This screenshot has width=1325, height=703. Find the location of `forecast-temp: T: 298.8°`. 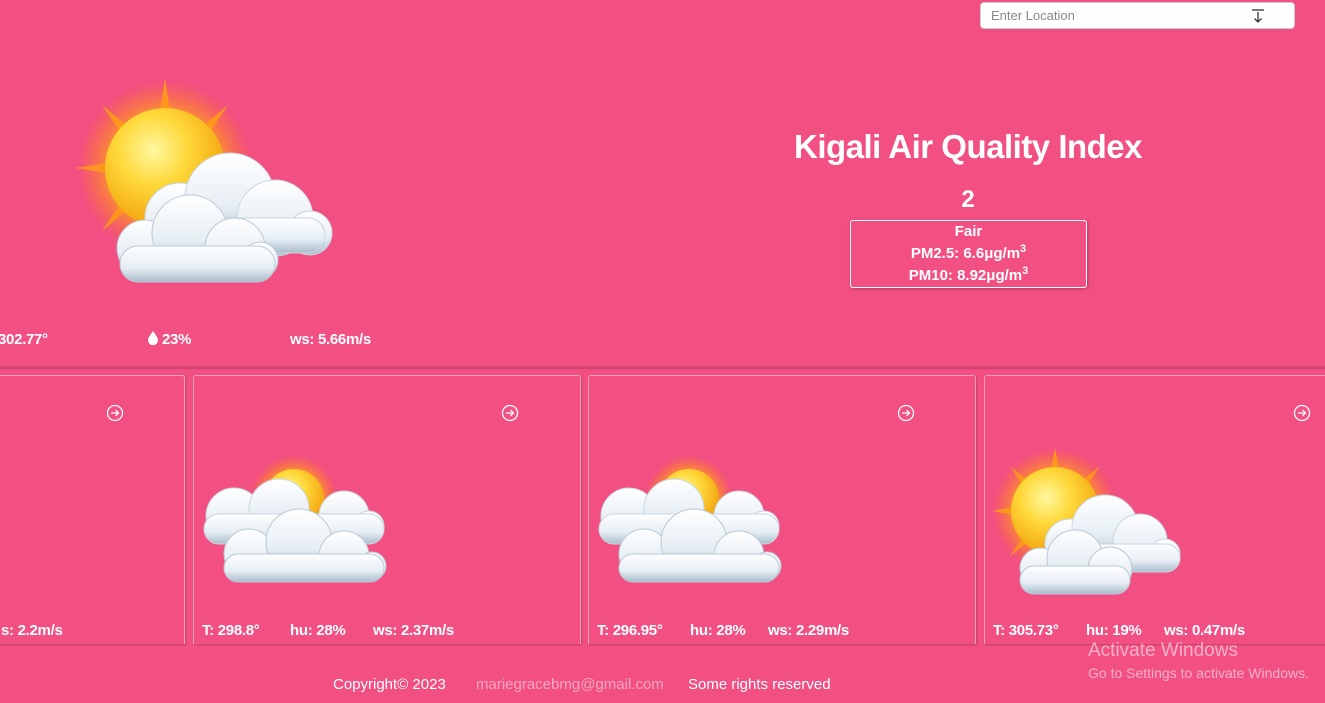

forecast-temp: T: 298.8° is located at coordinates (231, 630).